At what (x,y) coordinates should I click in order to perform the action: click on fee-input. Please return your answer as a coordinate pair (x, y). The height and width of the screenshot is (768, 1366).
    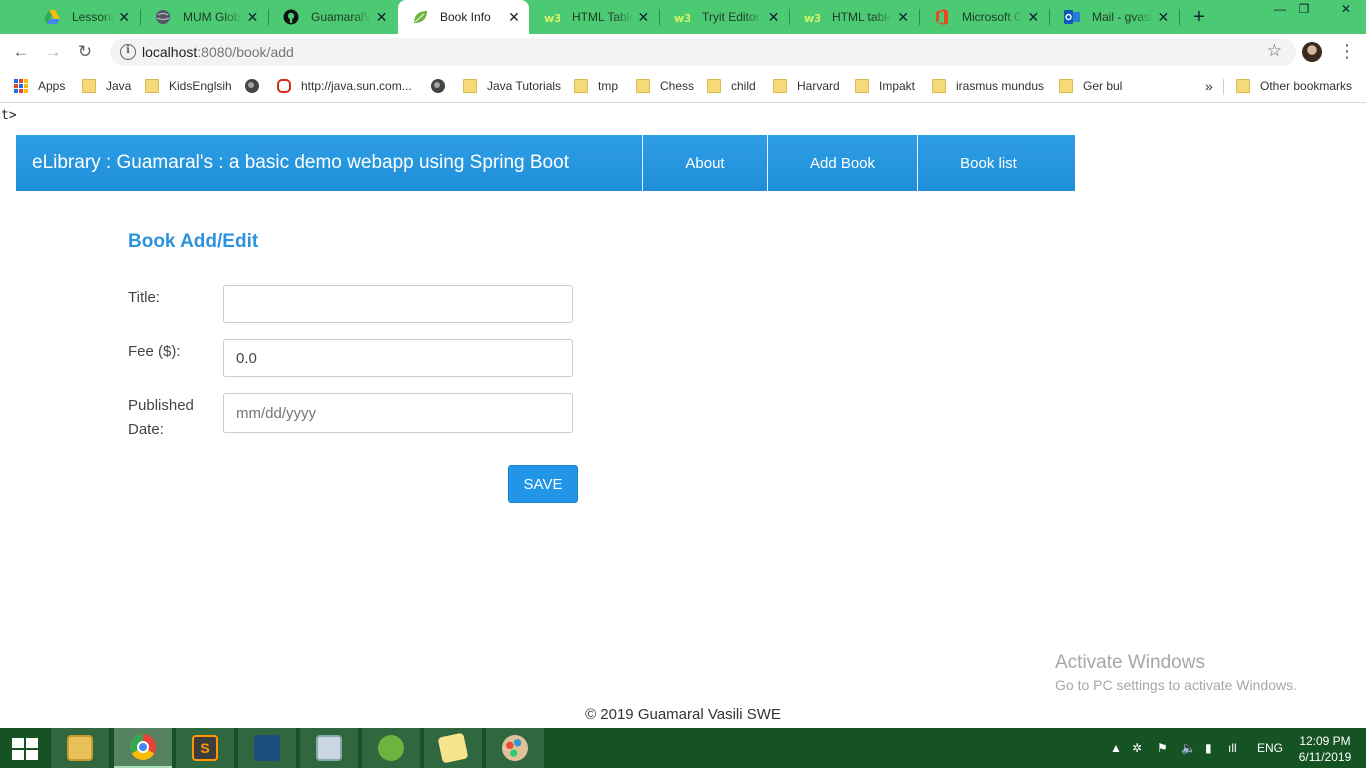
    Looking at the image, I should click on (398, 358).